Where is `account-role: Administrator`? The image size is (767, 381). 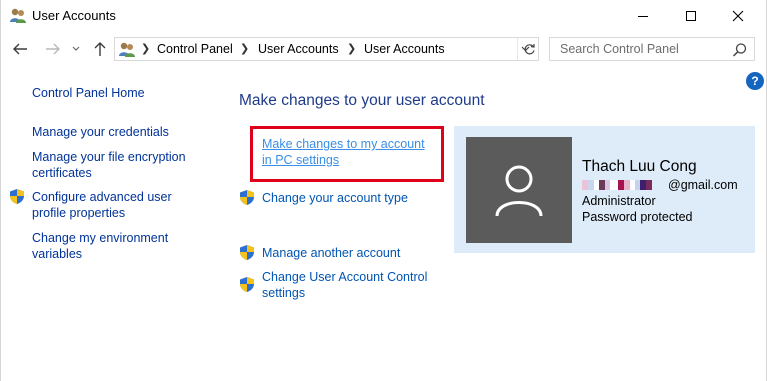 account-role: Administrator is located at coordinates (619, 201).